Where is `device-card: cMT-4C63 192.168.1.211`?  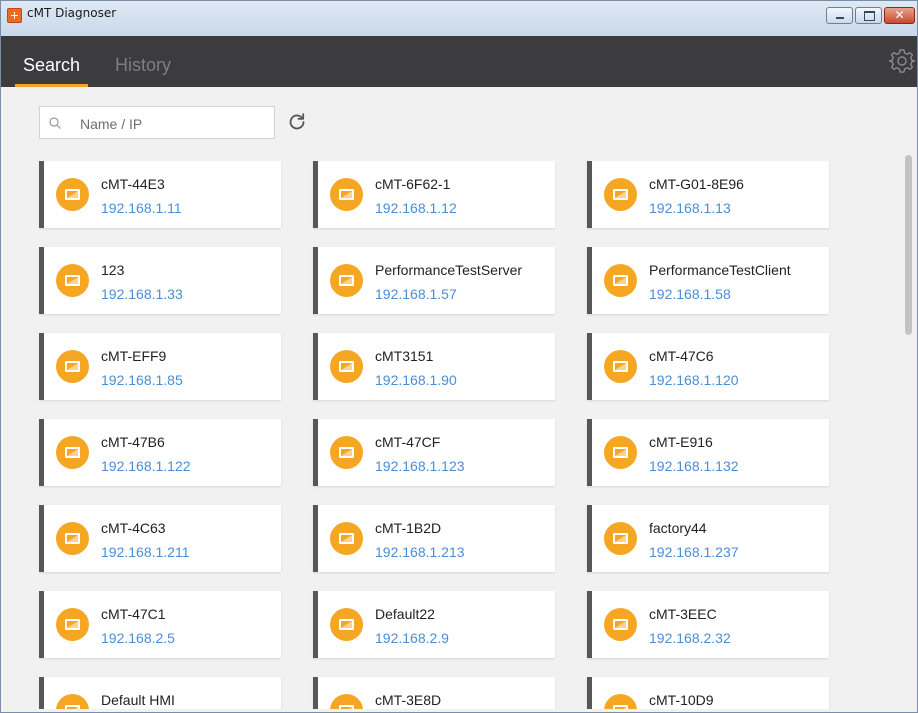 device-card: cMT-4C63 192.168.1.211 is located at coordinates (160, 538).